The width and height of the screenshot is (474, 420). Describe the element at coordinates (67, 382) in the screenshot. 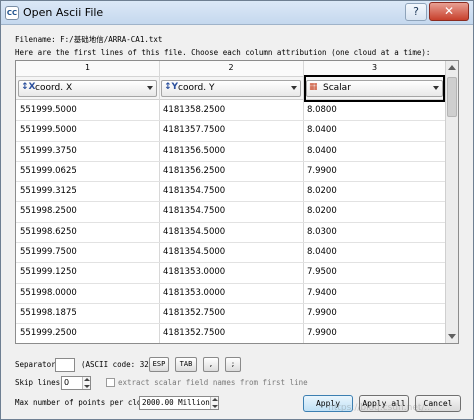

I see `skip-lines-value: 0` at that location.